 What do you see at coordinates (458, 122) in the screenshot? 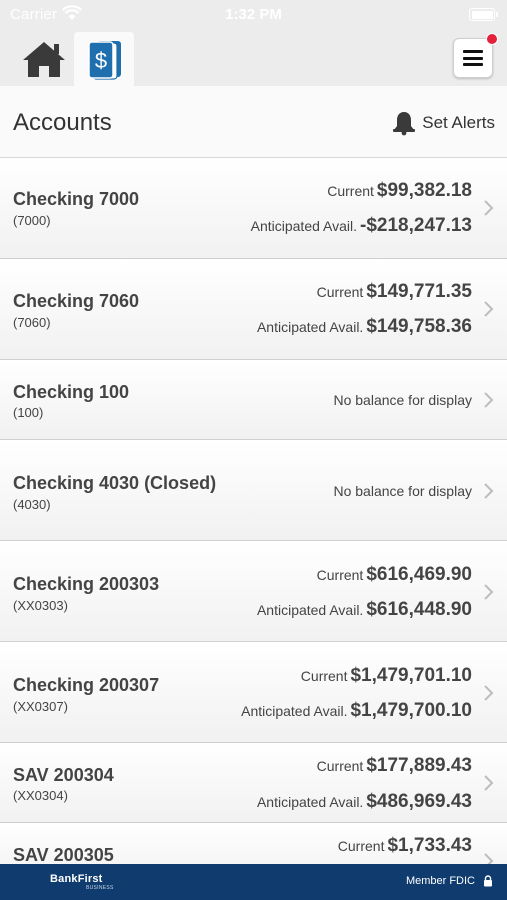
I see `set-alerts-label: Set Alerts` at bounding box center [458, 122].